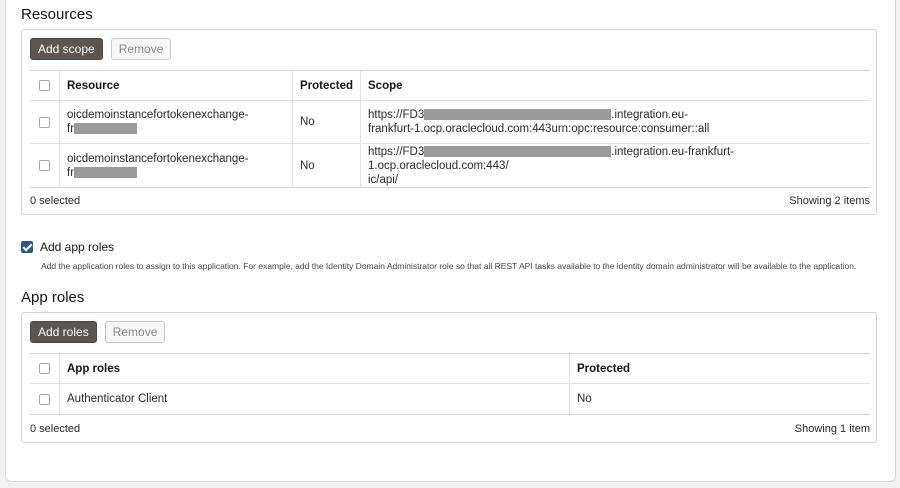 This screenshot has height=488, width=900. I want to click on column-header-scope: Scope, so click(615, 85).